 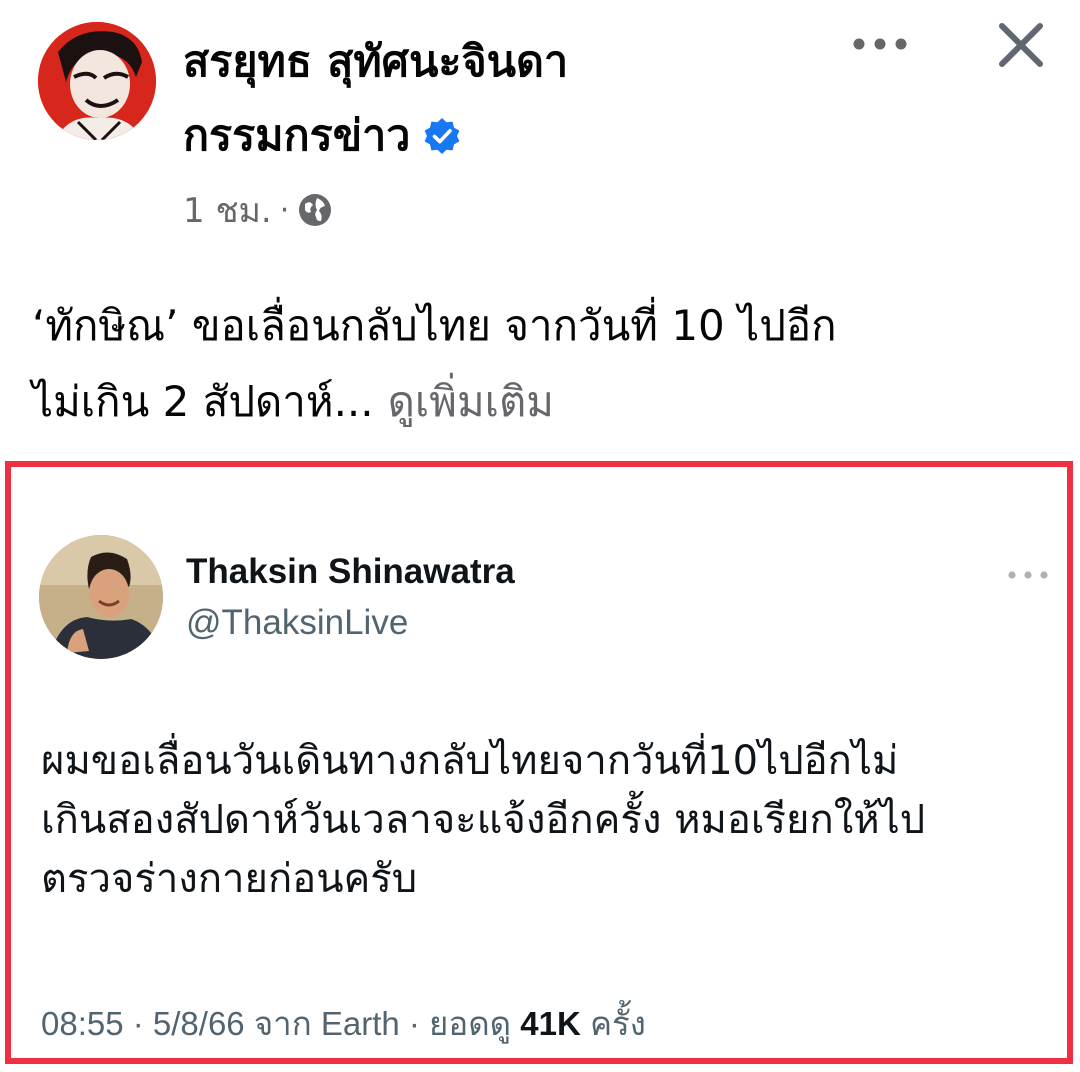 I want to click on tweet-more-icon-wrap, so click(x=1028, y=575).